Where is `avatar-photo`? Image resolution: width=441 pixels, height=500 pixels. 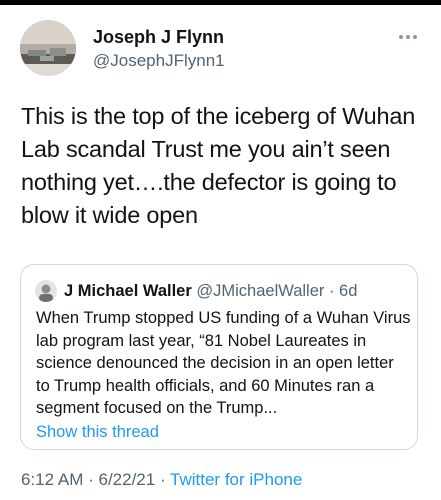 avatar-photo is located at coordinates (48, 48).